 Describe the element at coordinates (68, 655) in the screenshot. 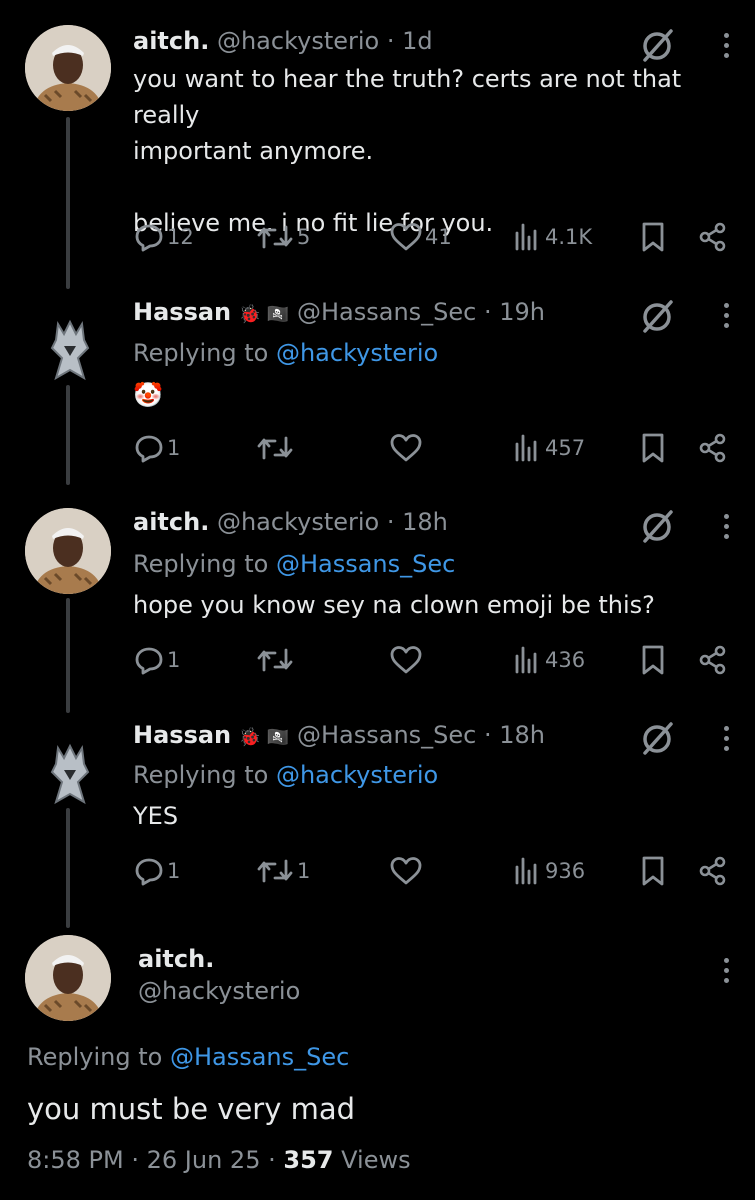

I see `thread-line` at that location.